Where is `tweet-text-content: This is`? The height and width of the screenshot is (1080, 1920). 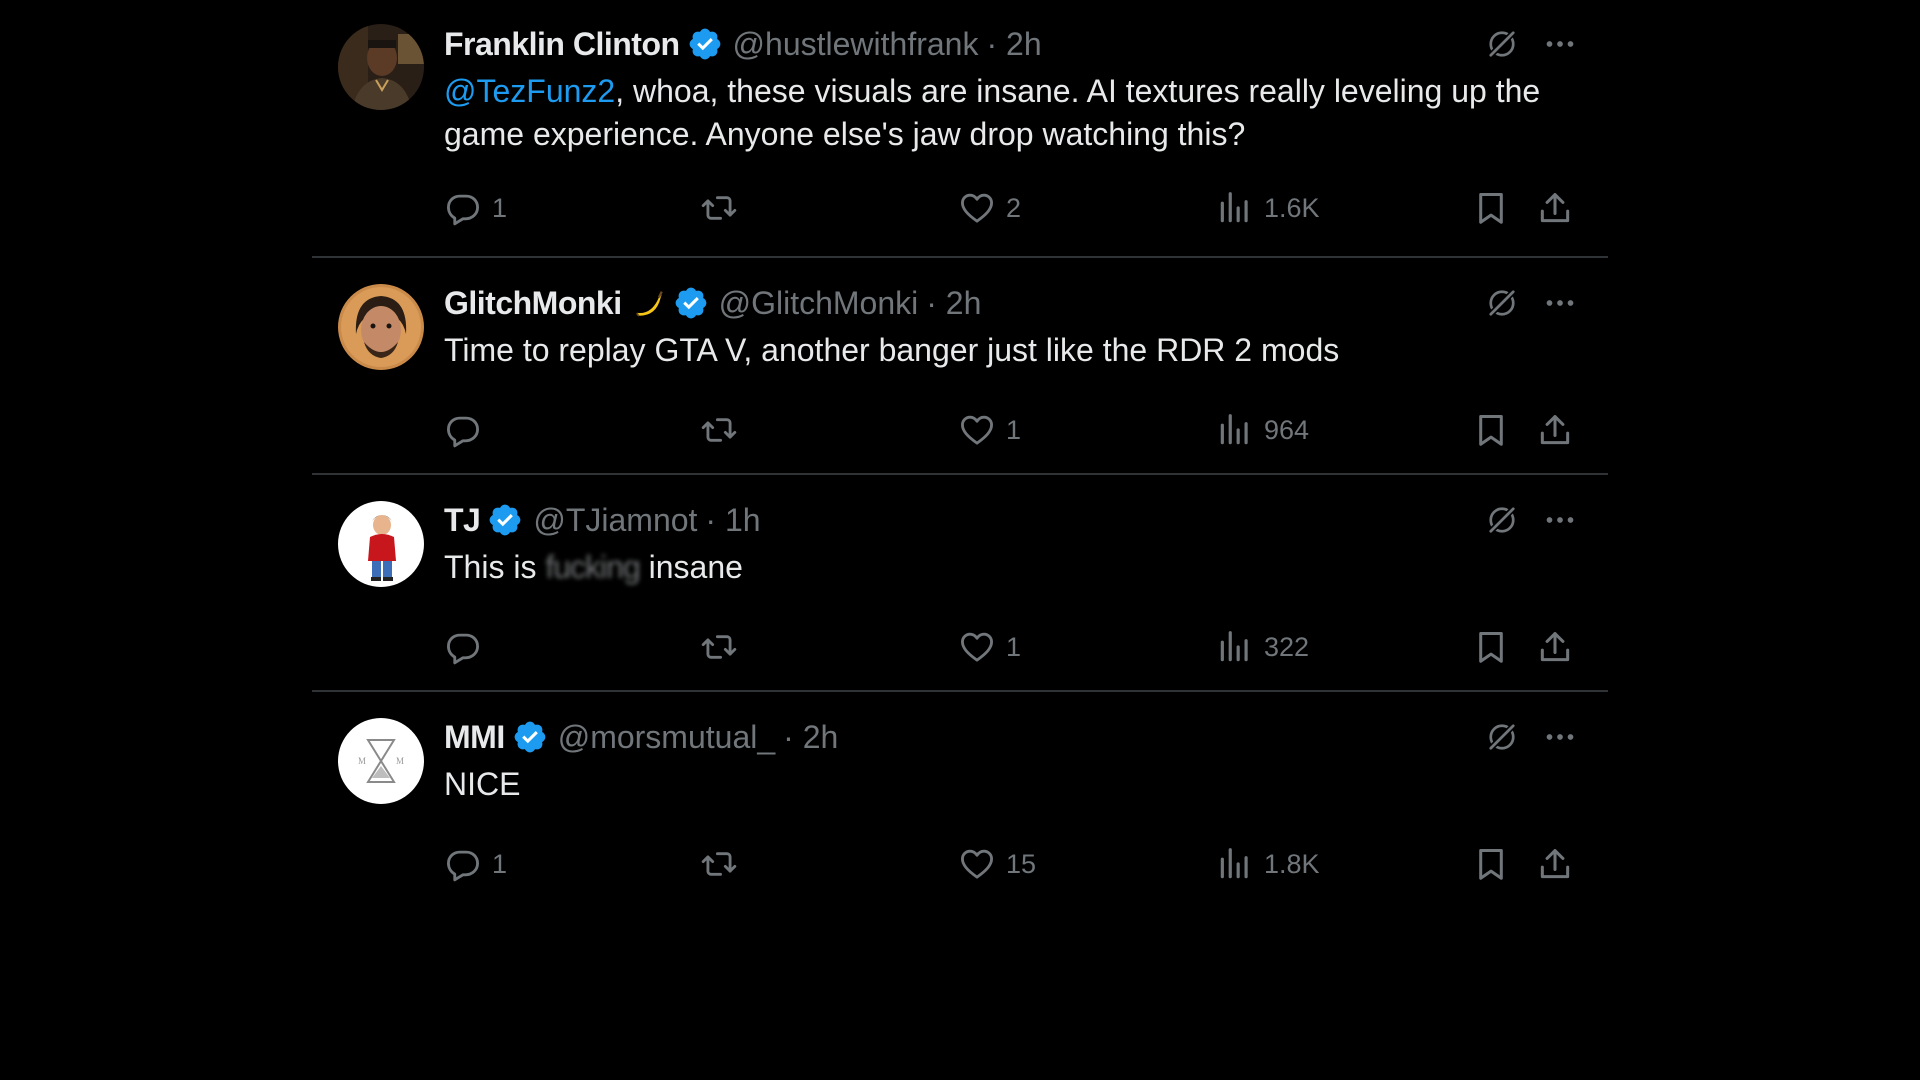 tweet-text-content: This is is located at coordinates (495, 567).